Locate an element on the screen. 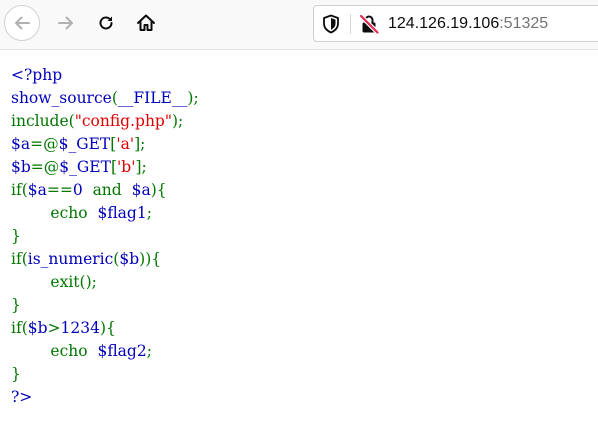 The image size is (598, 427). code-line: include("config.php"); is located at coordinates (105, 121).